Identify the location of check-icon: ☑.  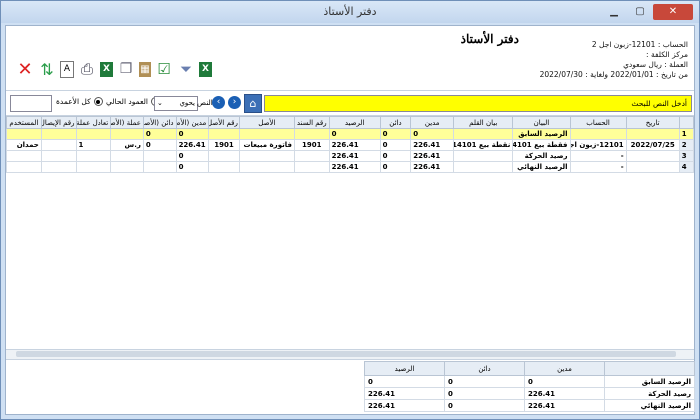
(164, 69).